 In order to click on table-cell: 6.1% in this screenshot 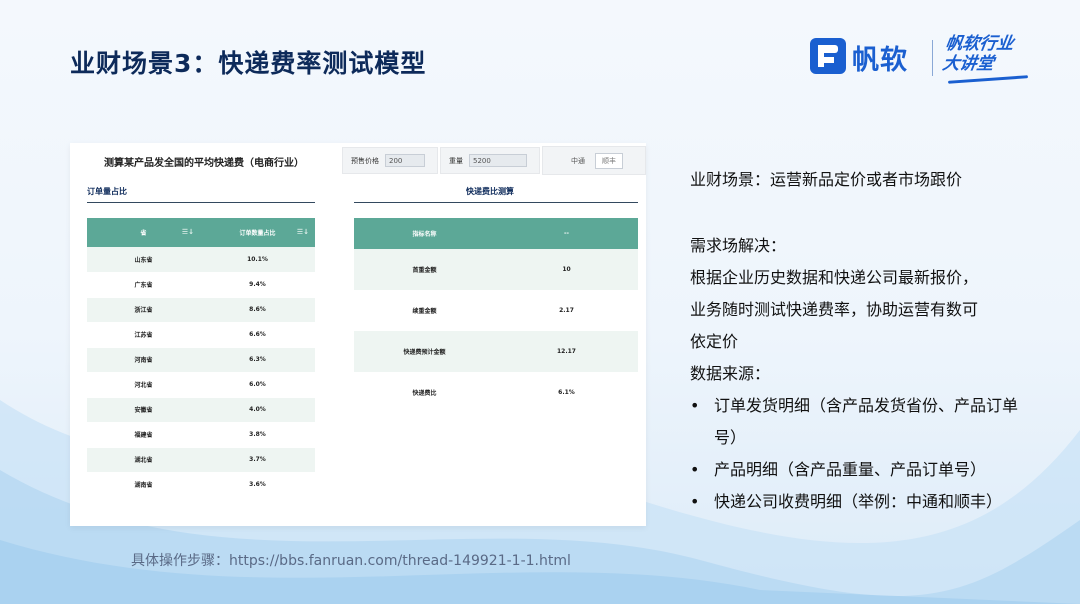, I will do `click(566, 392)`.